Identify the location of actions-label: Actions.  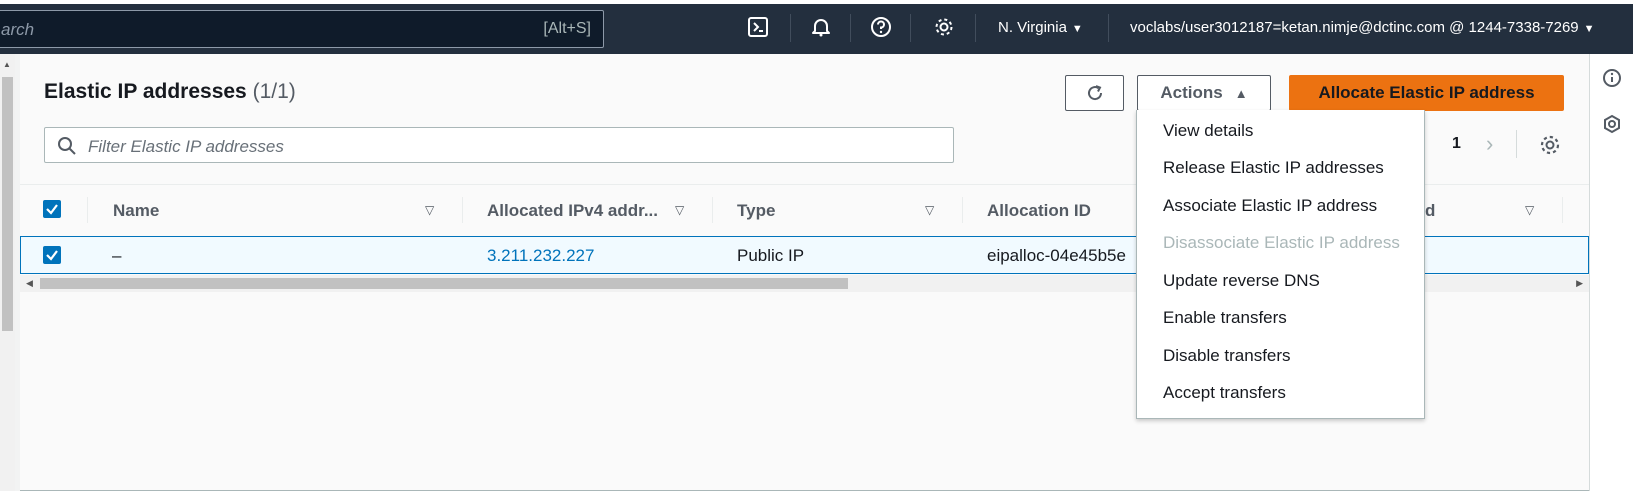
(1191, 92).